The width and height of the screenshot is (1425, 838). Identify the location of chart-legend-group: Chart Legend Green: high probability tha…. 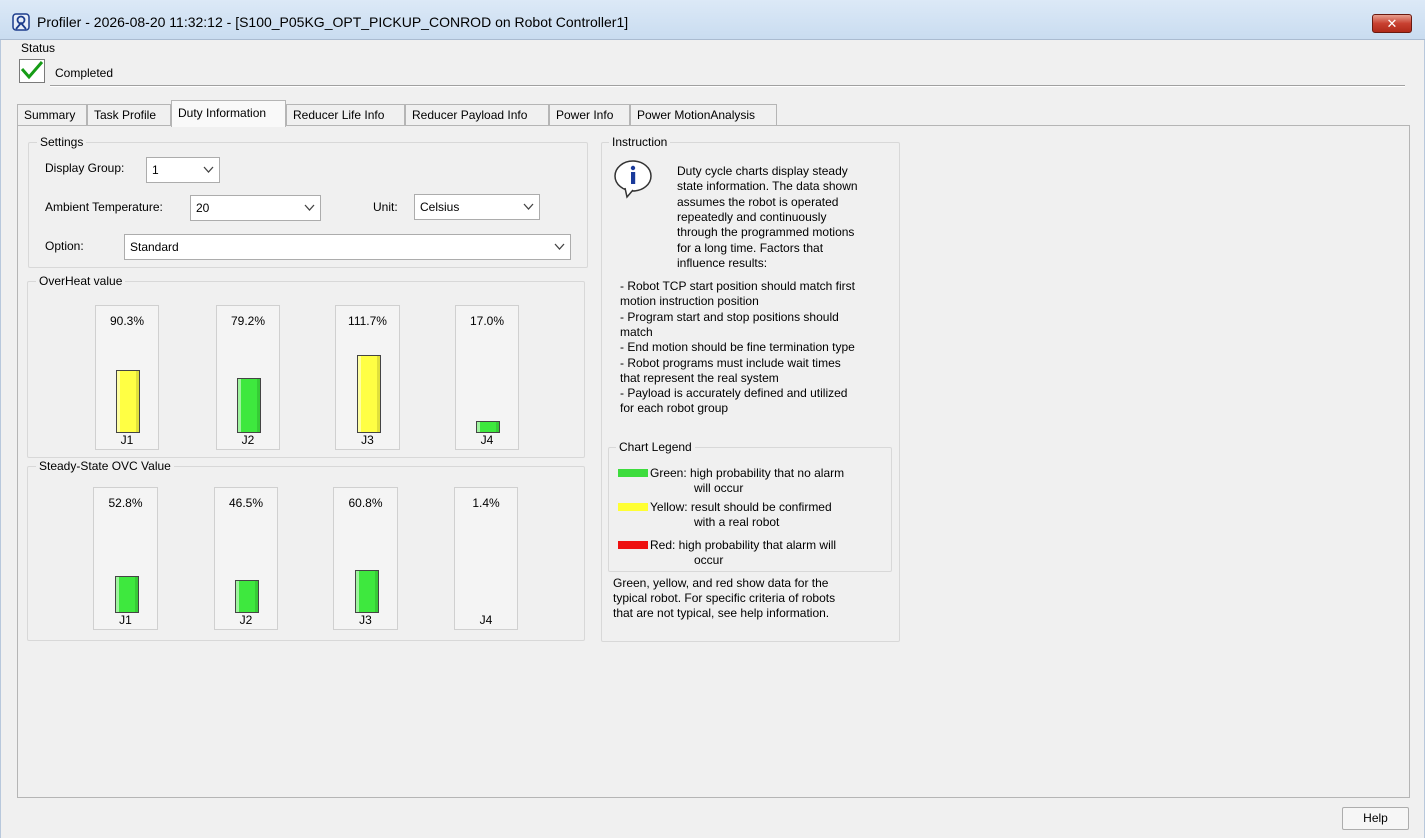
(750, 506).